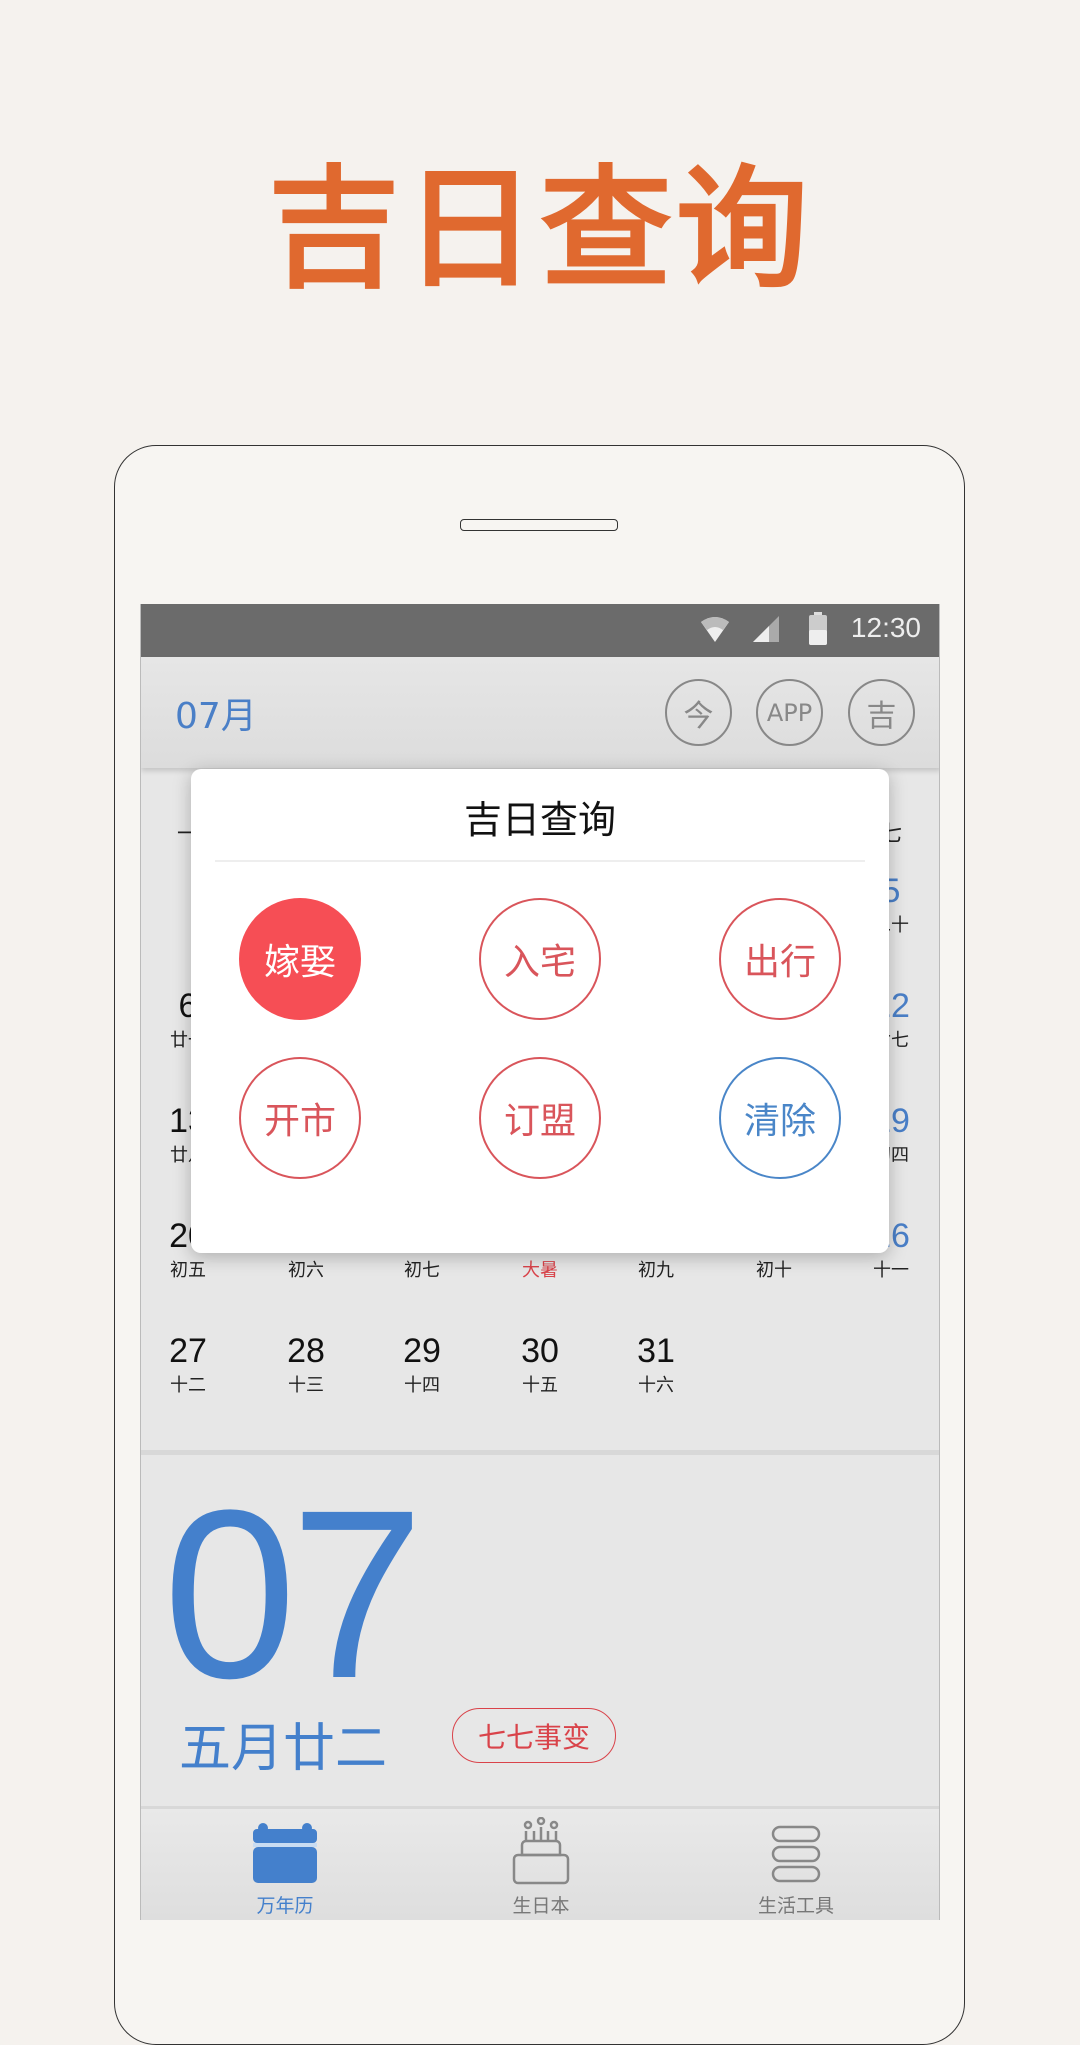 This screenshot has width=1080, height=2045. I want to click on festival-badge: 七七事变, so click(534, 1735).